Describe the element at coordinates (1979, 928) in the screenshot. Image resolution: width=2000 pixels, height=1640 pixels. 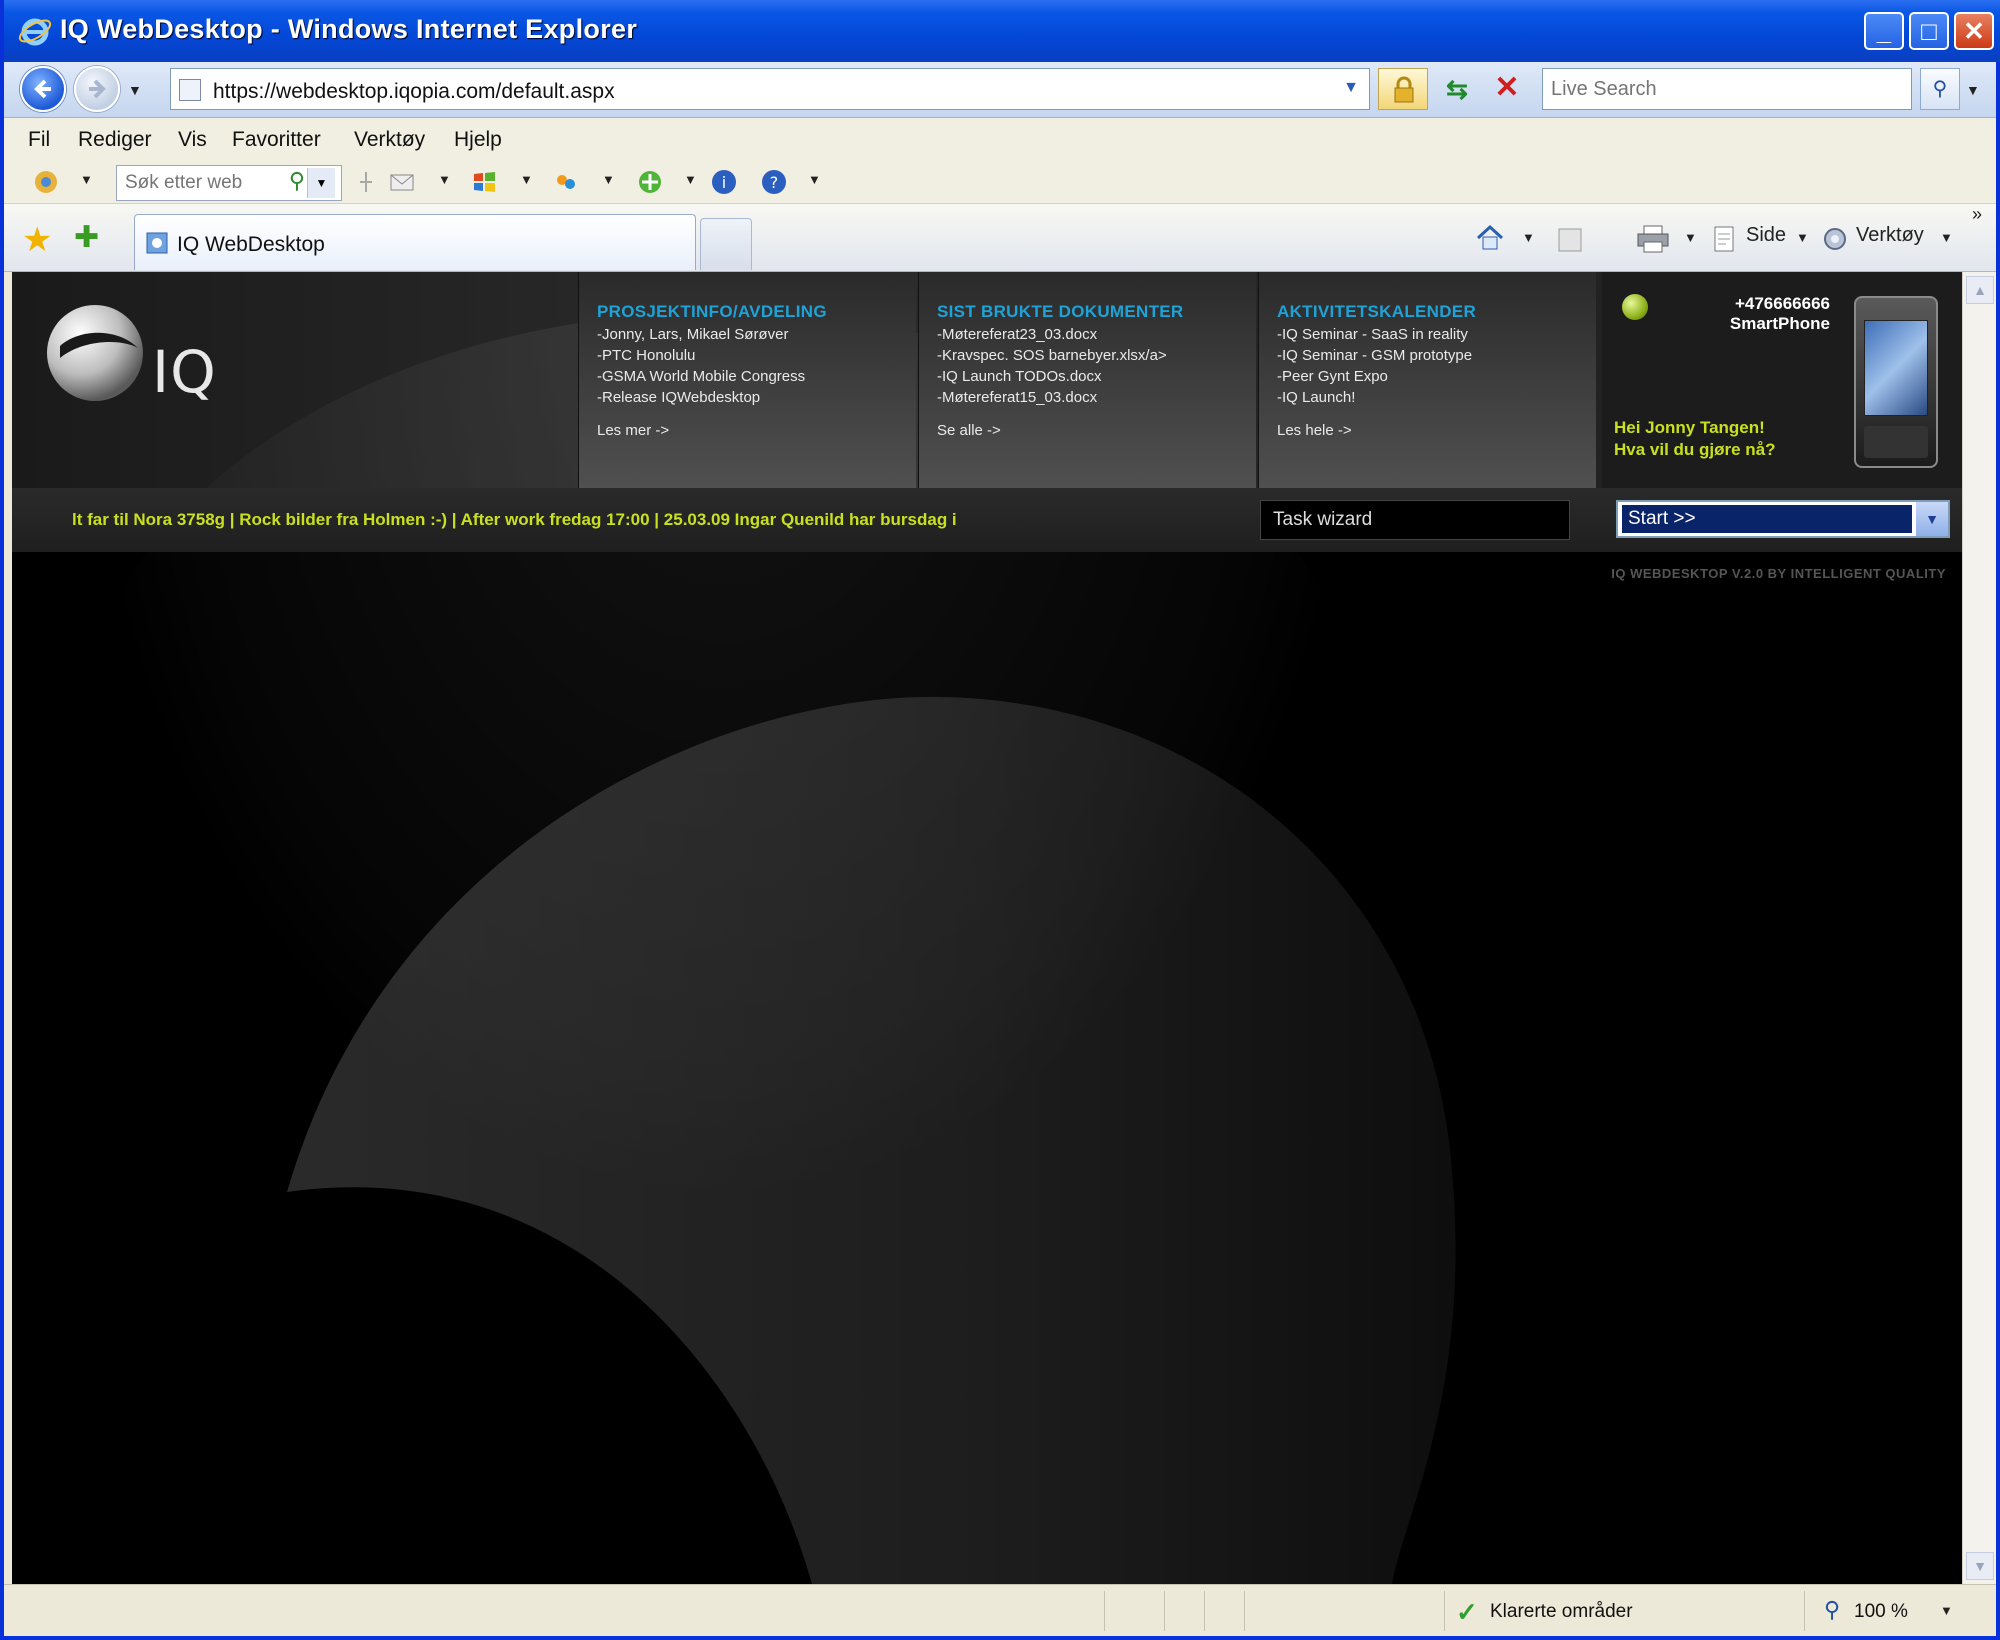
I see `vertical-scrollbar: ▲ ▼` at that location.